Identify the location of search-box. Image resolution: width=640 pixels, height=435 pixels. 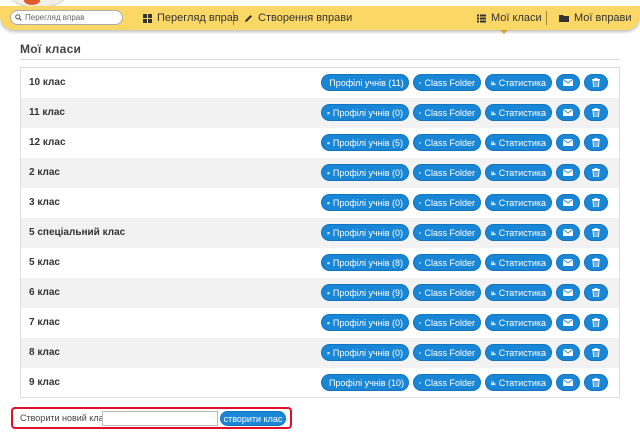
(66, 17).